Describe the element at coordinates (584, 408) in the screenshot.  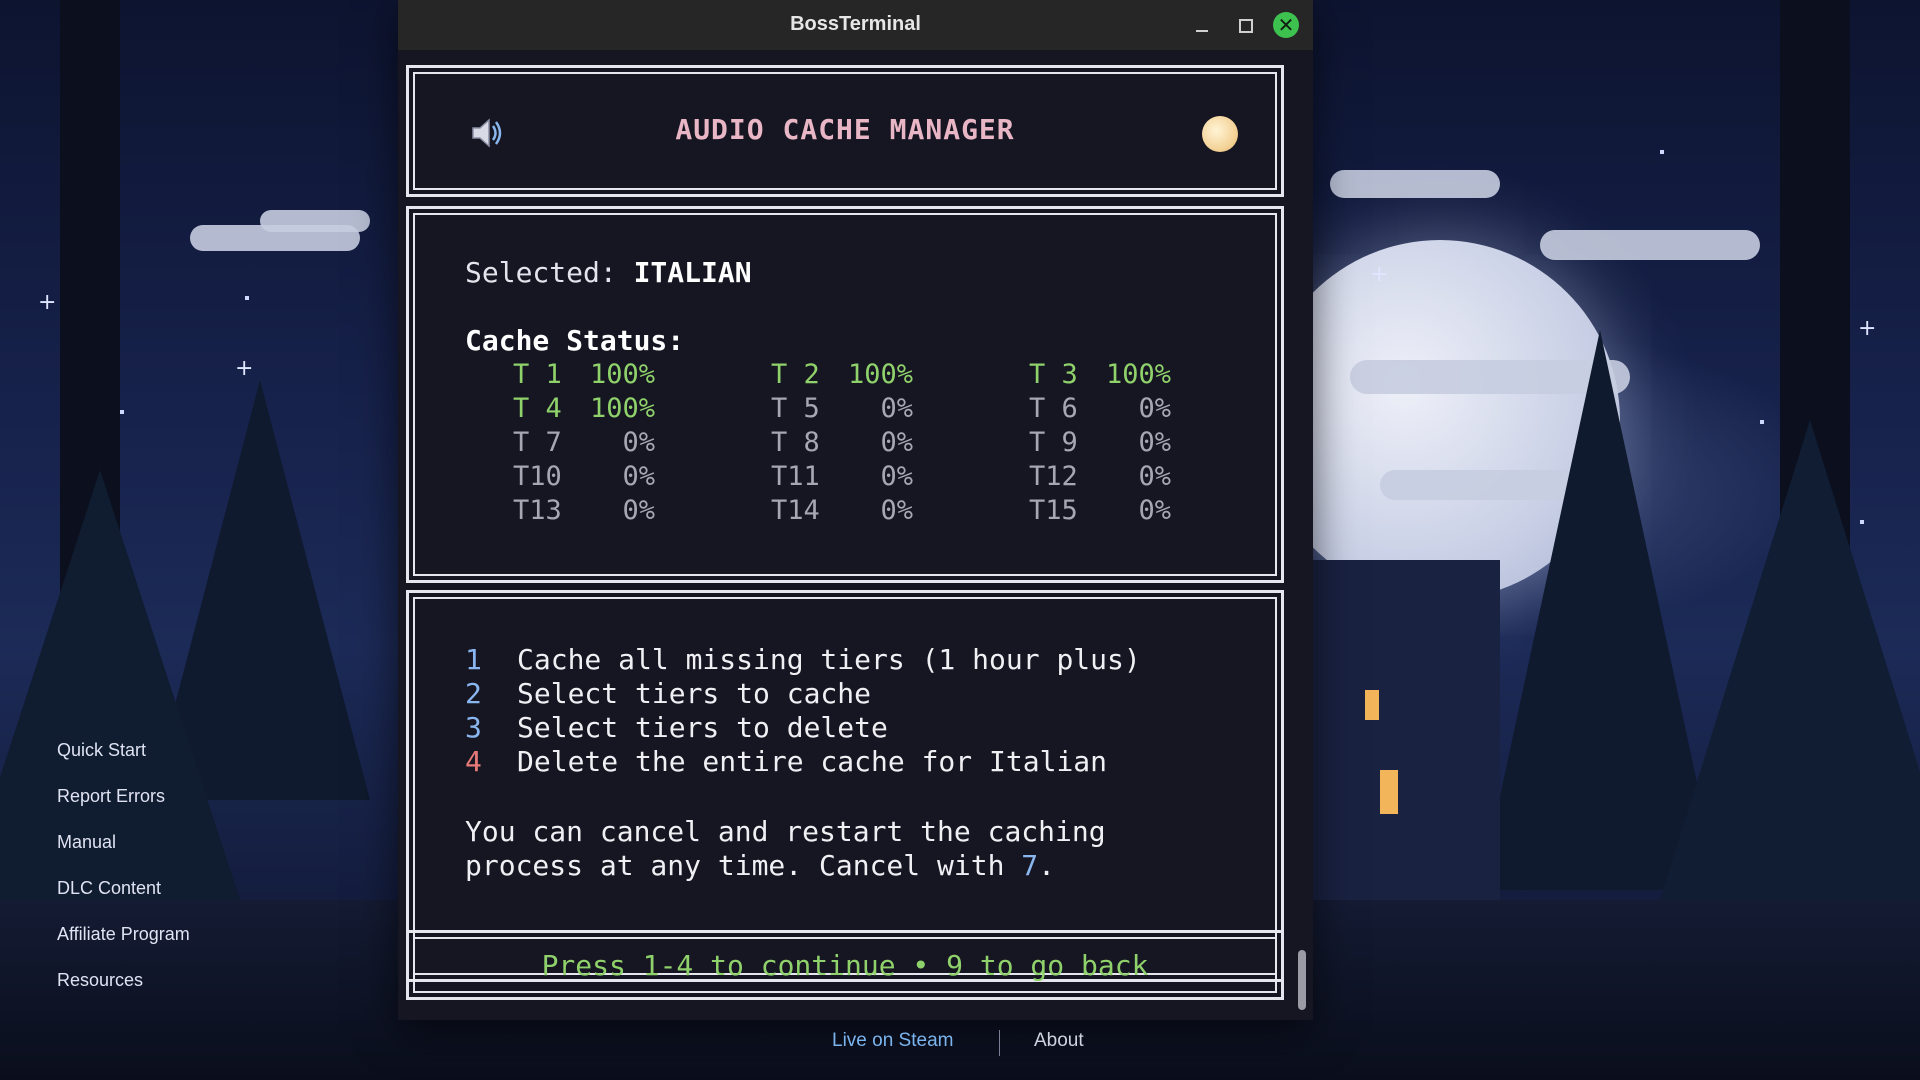
I see `tier-item: T 4 100%` at that location.